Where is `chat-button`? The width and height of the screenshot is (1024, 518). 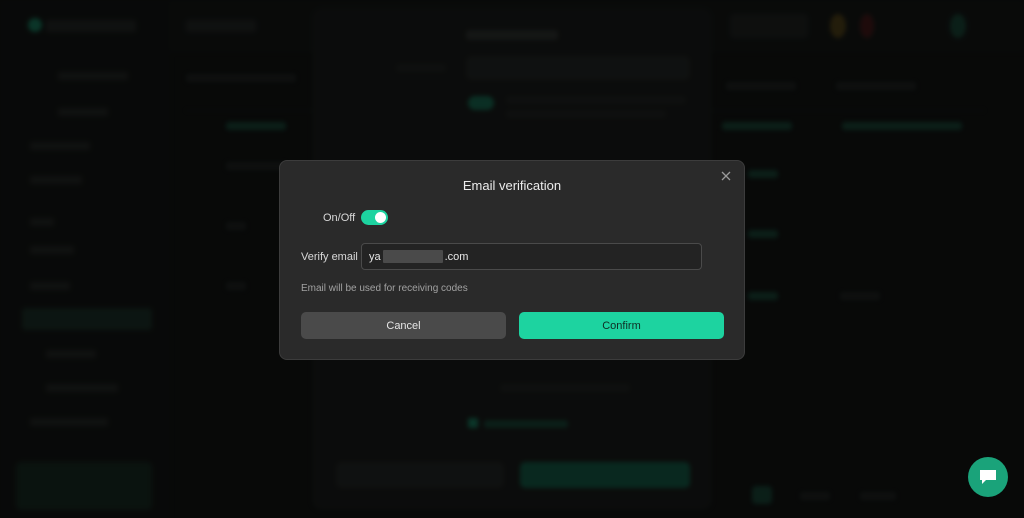
chat-button is located at coordinates (988, 477).